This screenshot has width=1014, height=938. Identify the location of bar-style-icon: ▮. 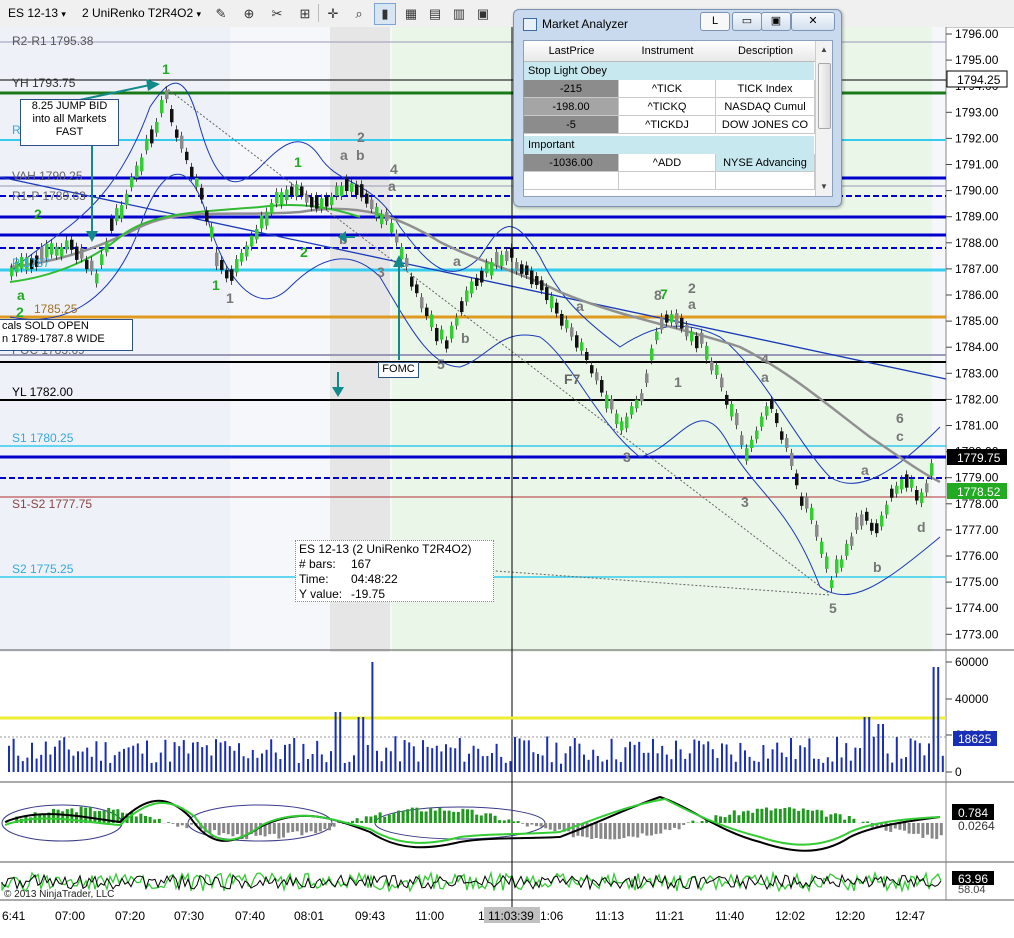
(385, 14).